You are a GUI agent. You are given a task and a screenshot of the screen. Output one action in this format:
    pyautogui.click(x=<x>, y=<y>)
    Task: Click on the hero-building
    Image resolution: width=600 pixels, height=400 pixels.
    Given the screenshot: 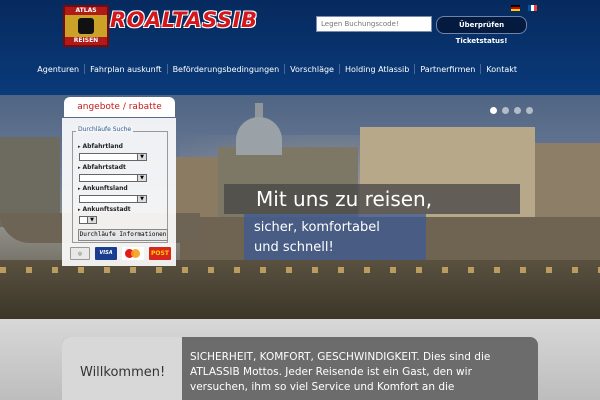 What is the action you would take?
    pyautogui.click(x=567, y=185)
    